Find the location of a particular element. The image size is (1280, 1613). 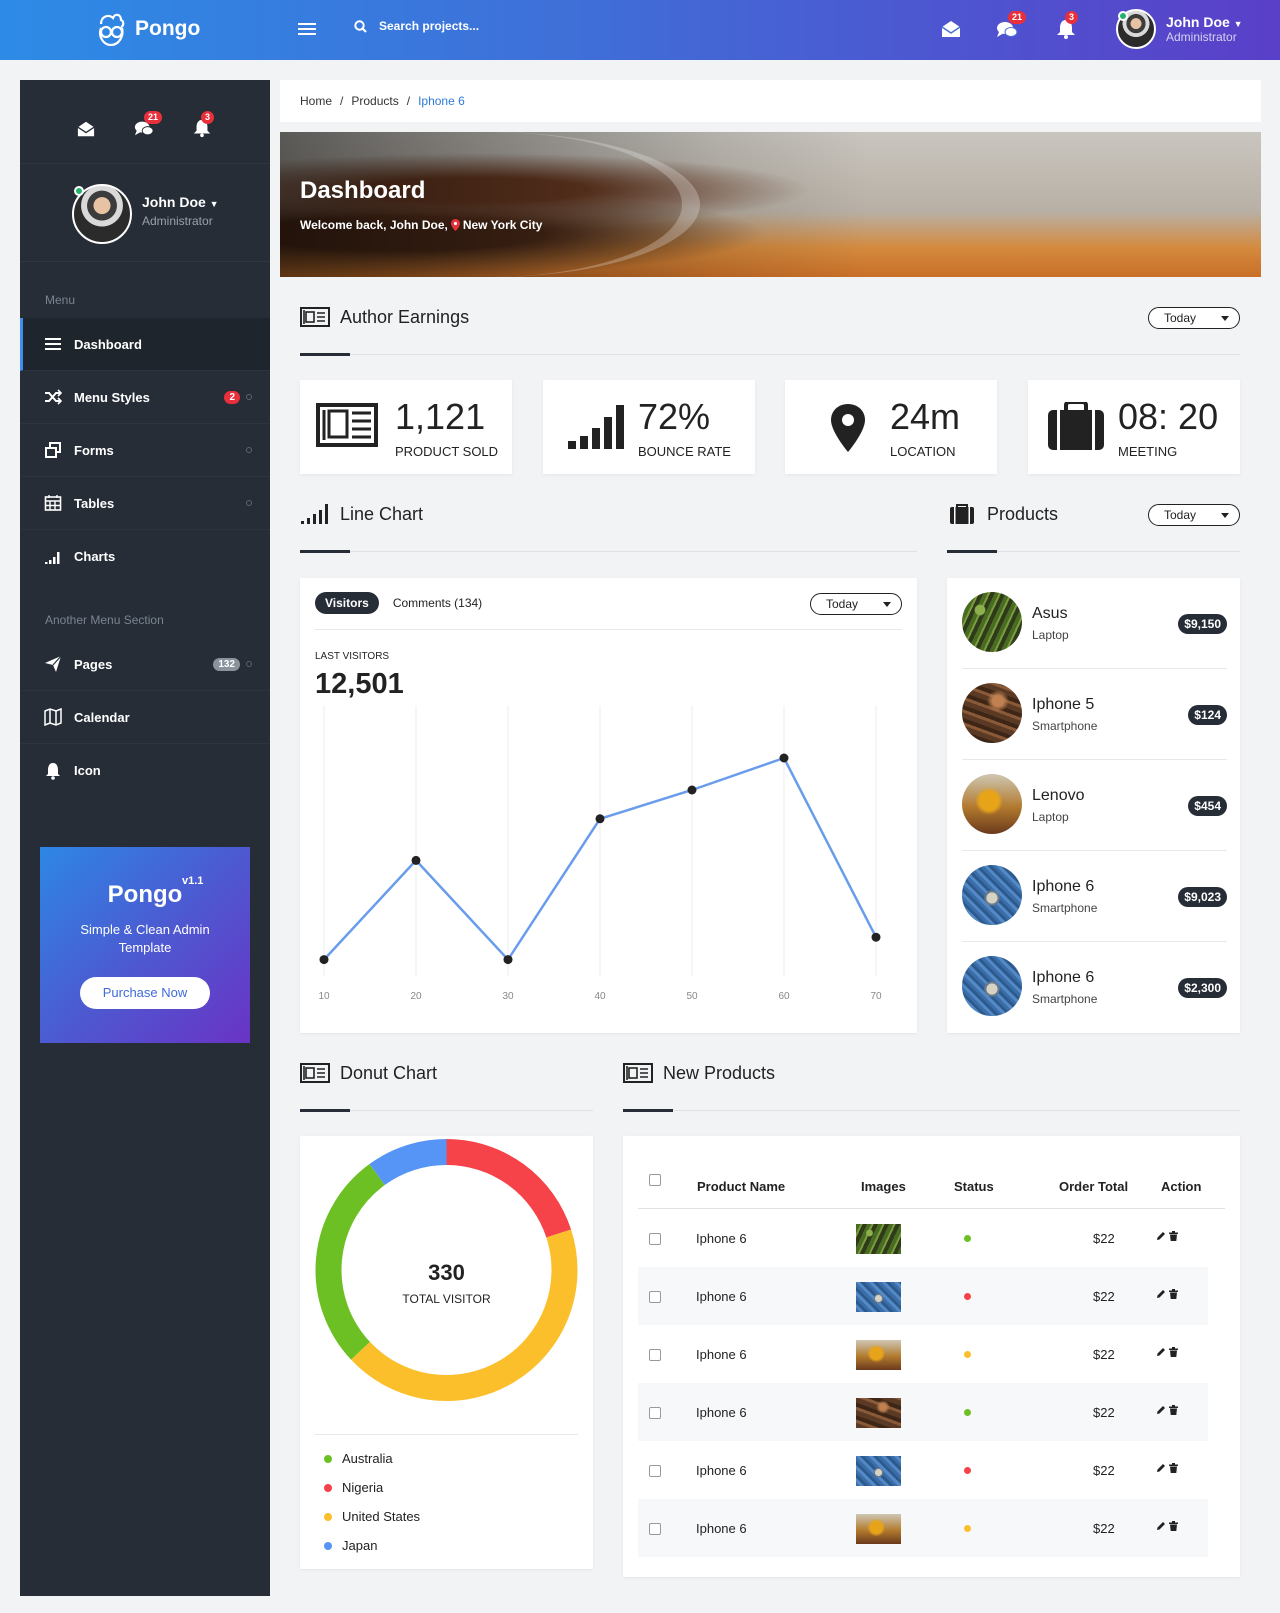

select-all-checkbox is located at coordinates (655, 1180).